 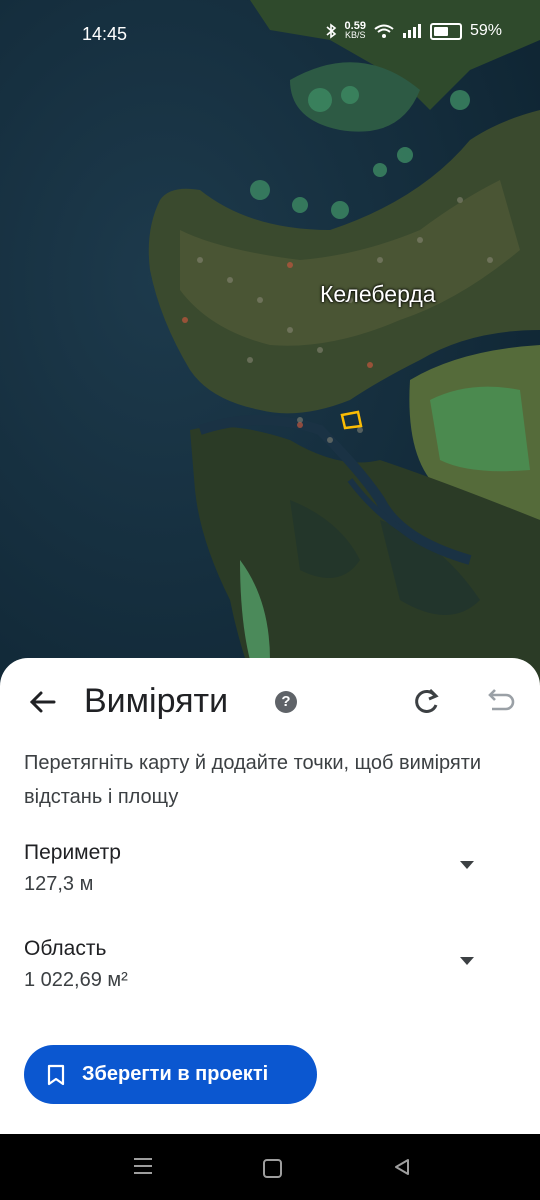 I want to click on battery-percent: 59%, so click(x=485, y=30).